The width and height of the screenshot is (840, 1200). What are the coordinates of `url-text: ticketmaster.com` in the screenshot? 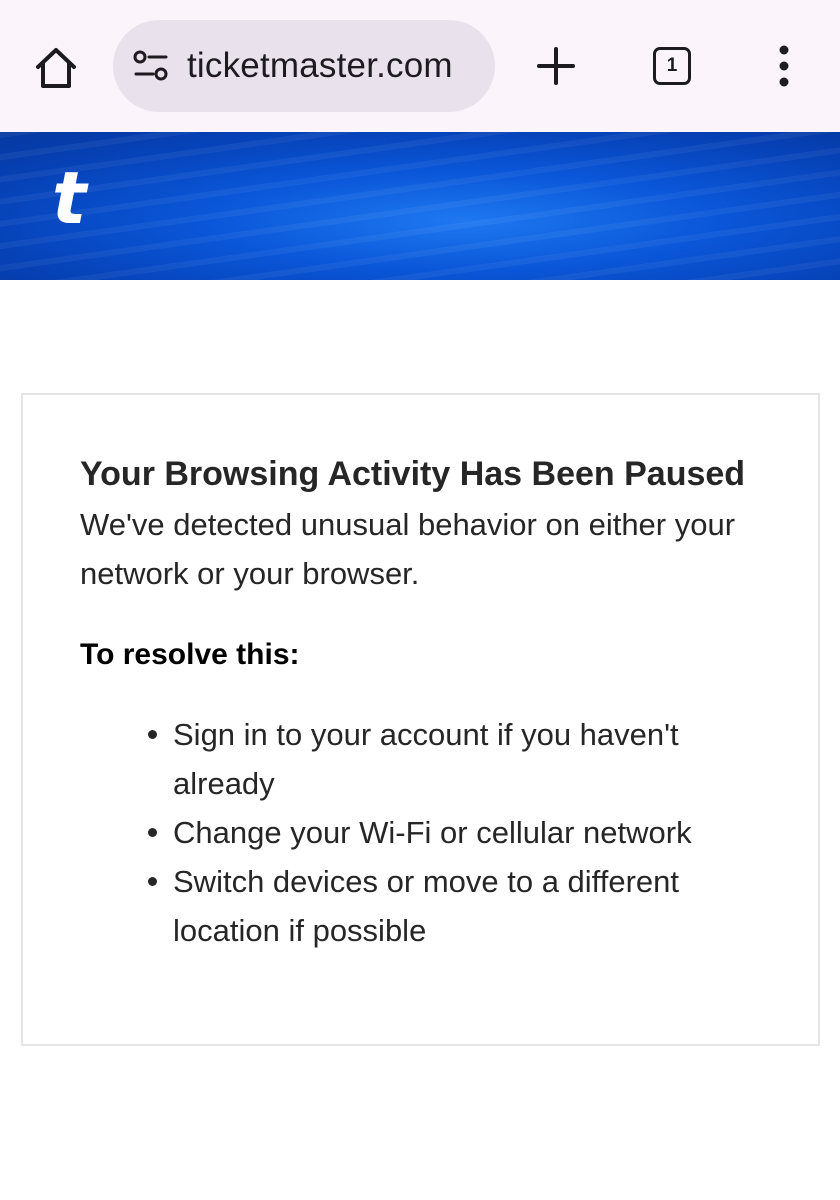 It's located at (320, 66).